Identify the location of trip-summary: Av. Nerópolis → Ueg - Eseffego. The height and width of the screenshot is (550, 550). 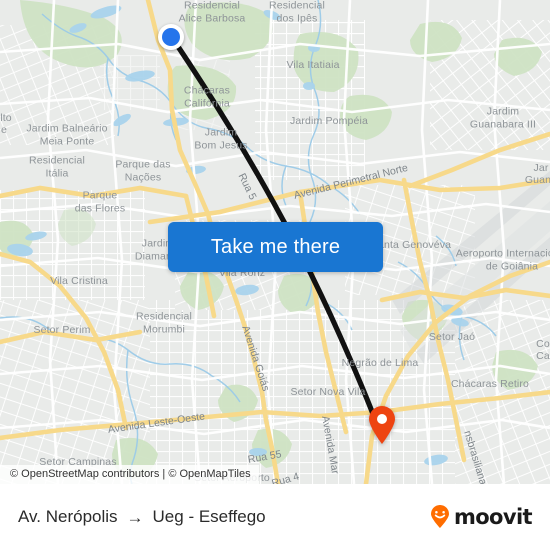
(142, 517).